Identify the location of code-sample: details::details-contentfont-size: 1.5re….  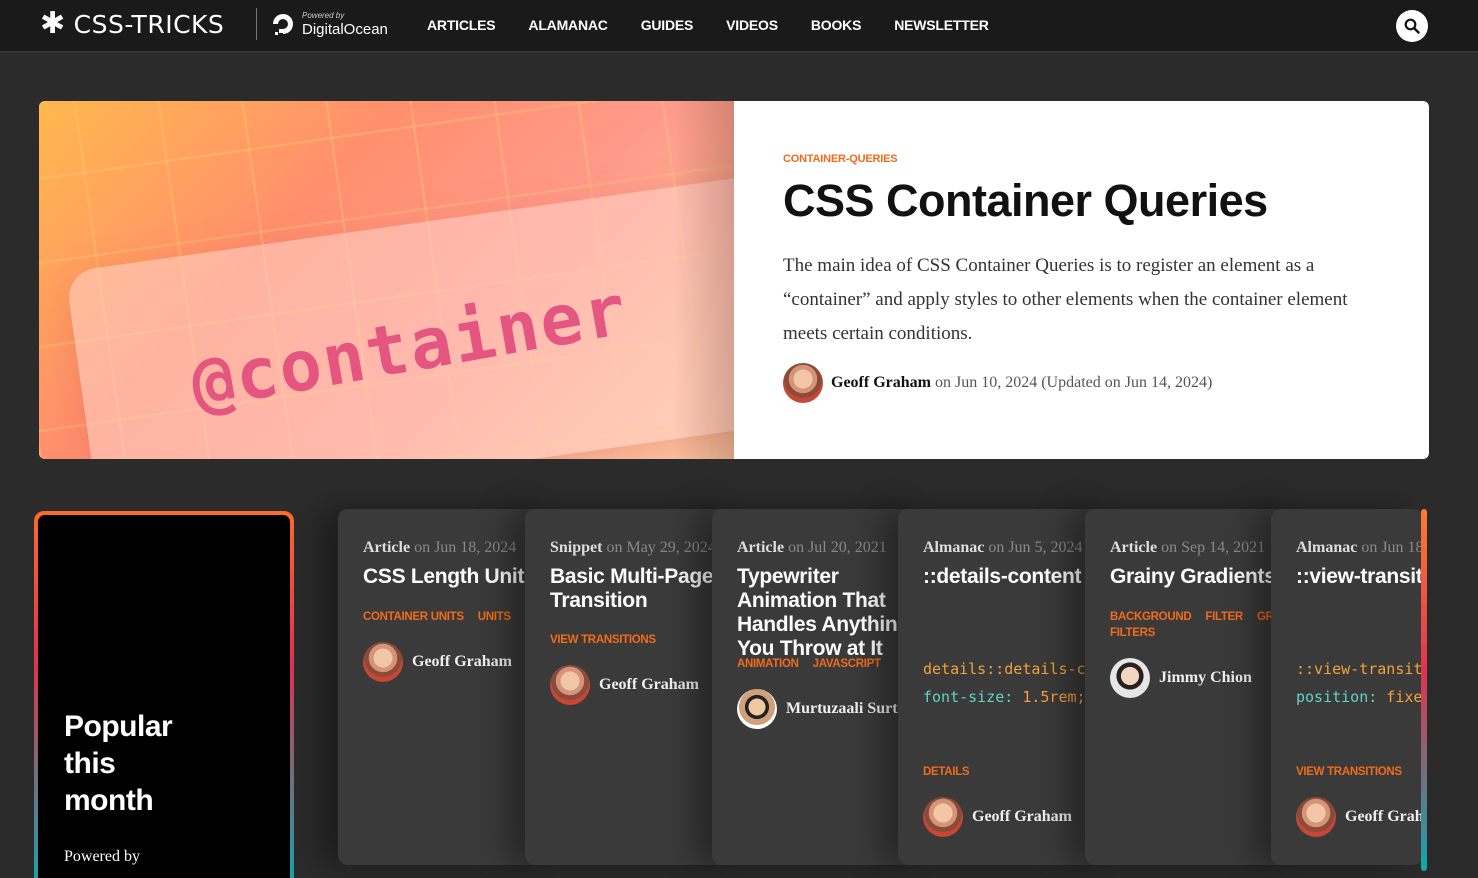
(1015, 683).